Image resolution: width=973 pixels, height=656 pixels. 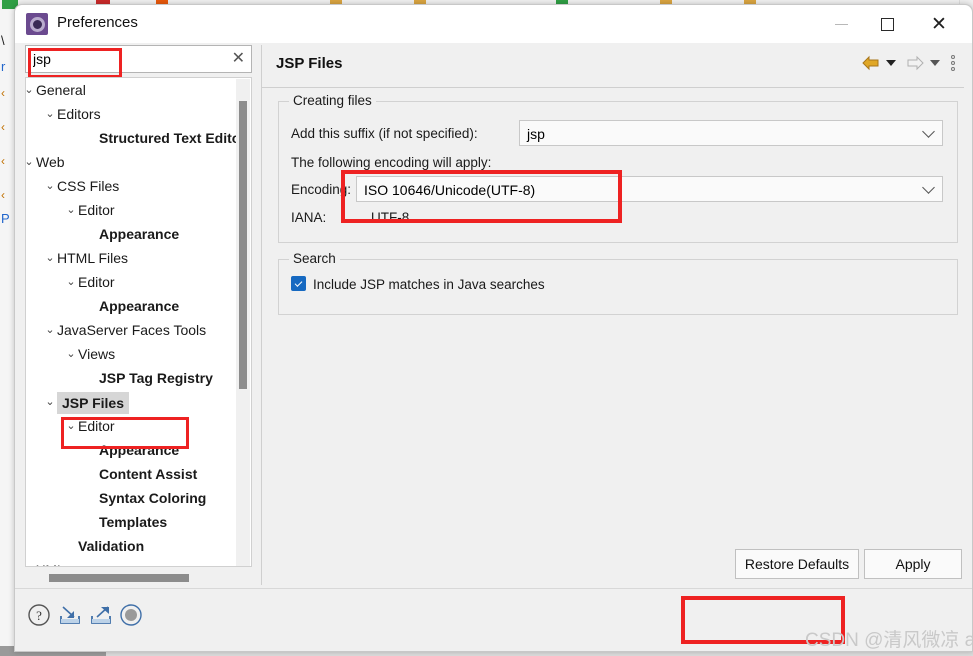 I want to click on export-icon, so click(x=101, y=616).